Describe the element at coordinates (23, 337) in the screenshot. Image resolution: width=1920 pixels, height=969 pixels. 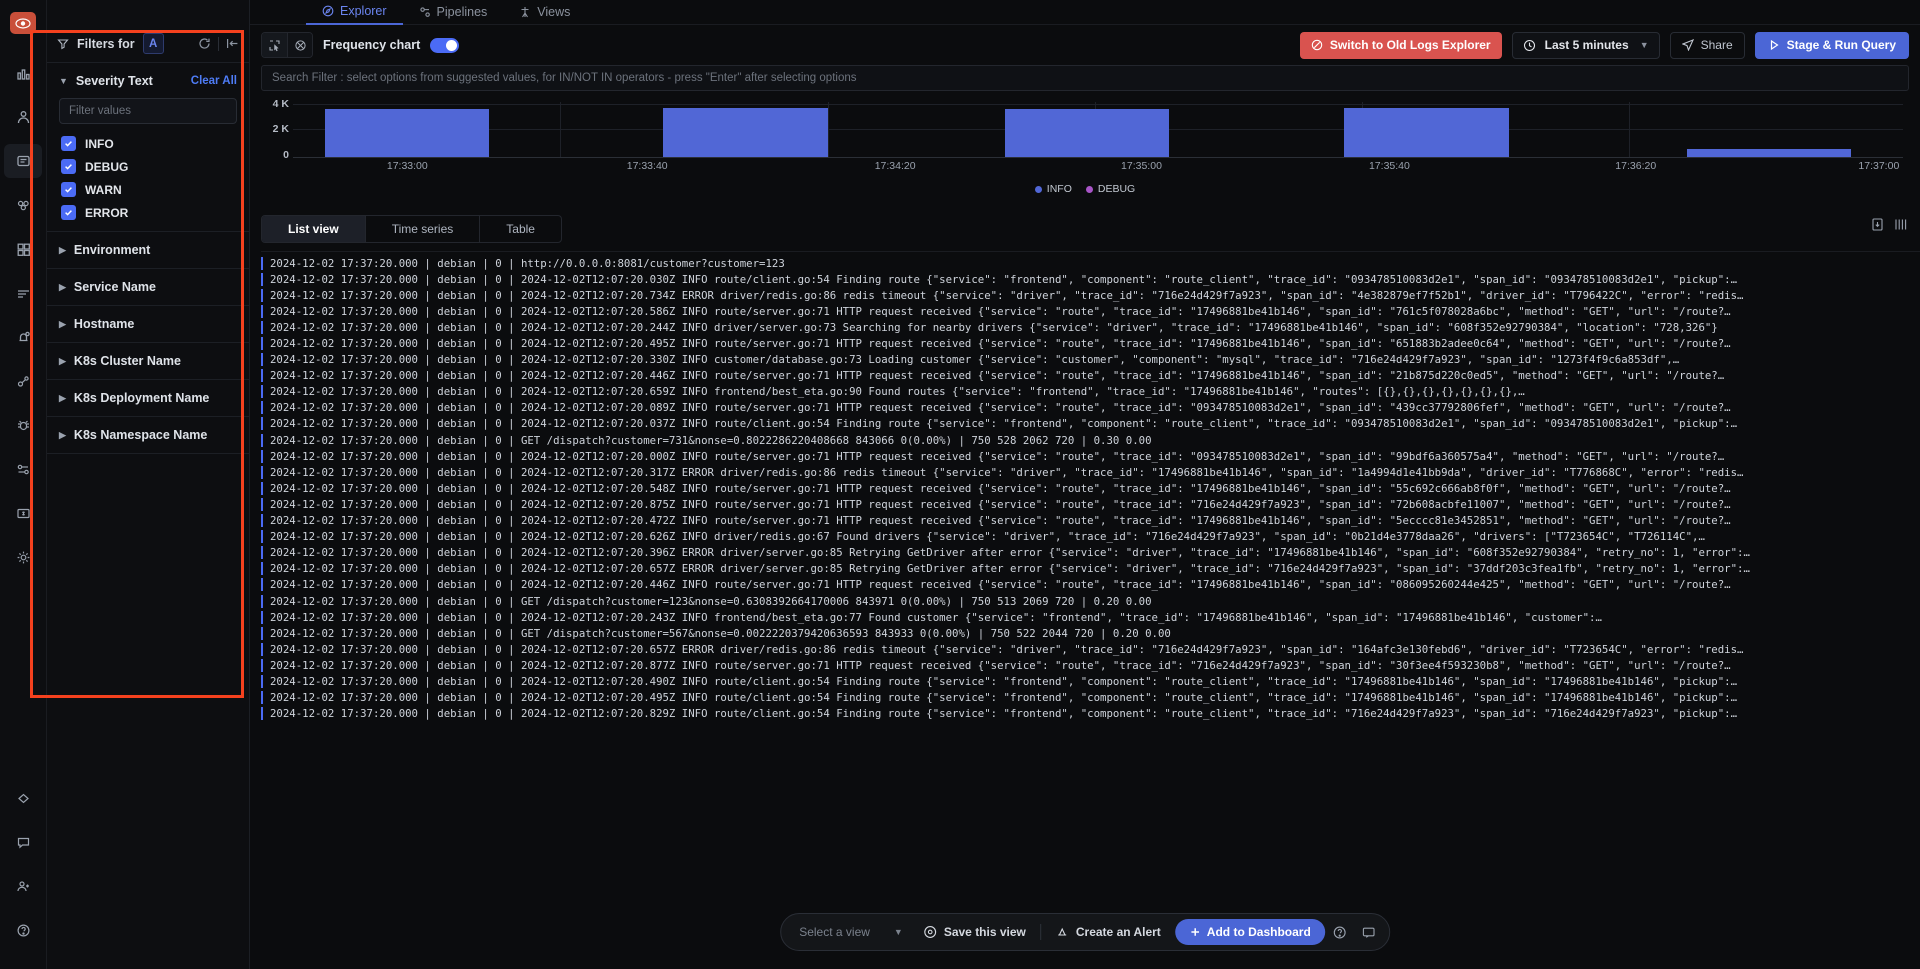
I see `alerts-bell-icon` at that location.